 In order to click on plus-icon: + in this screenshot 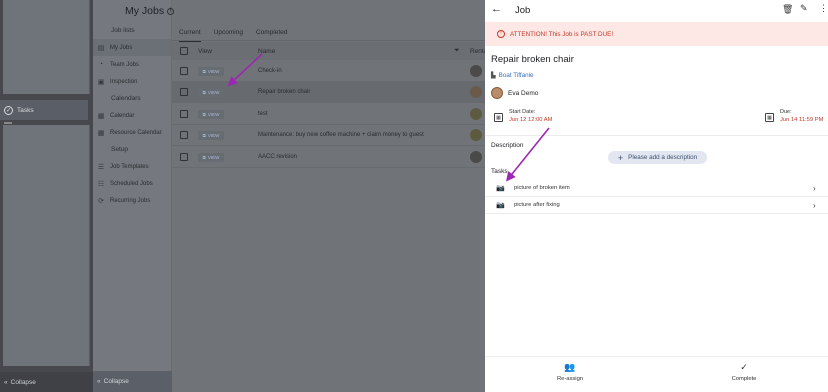, I will do `click(620, 157)`.